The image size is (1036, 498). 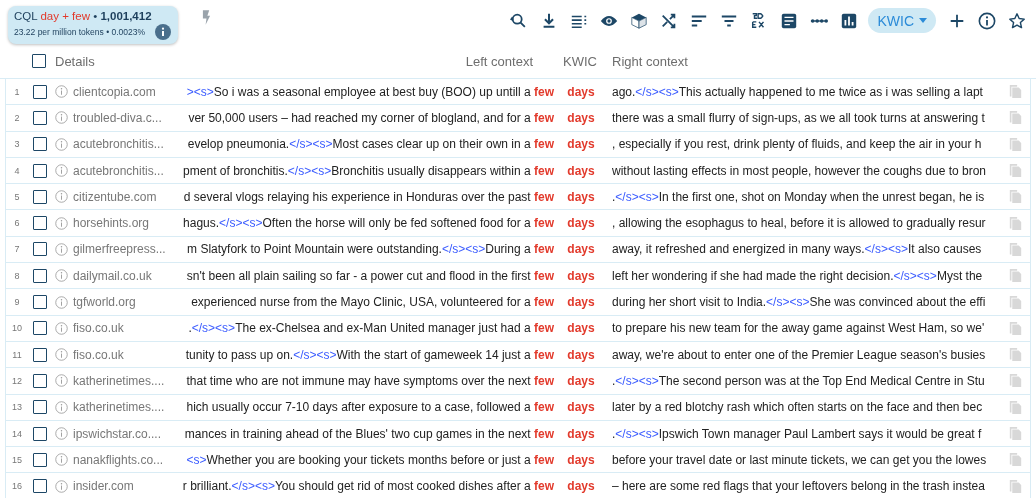 I want to click on left-context: .</s><s>The ex-Chelsea and ex-Man United manager just had a few, so click(x=371, y=328).